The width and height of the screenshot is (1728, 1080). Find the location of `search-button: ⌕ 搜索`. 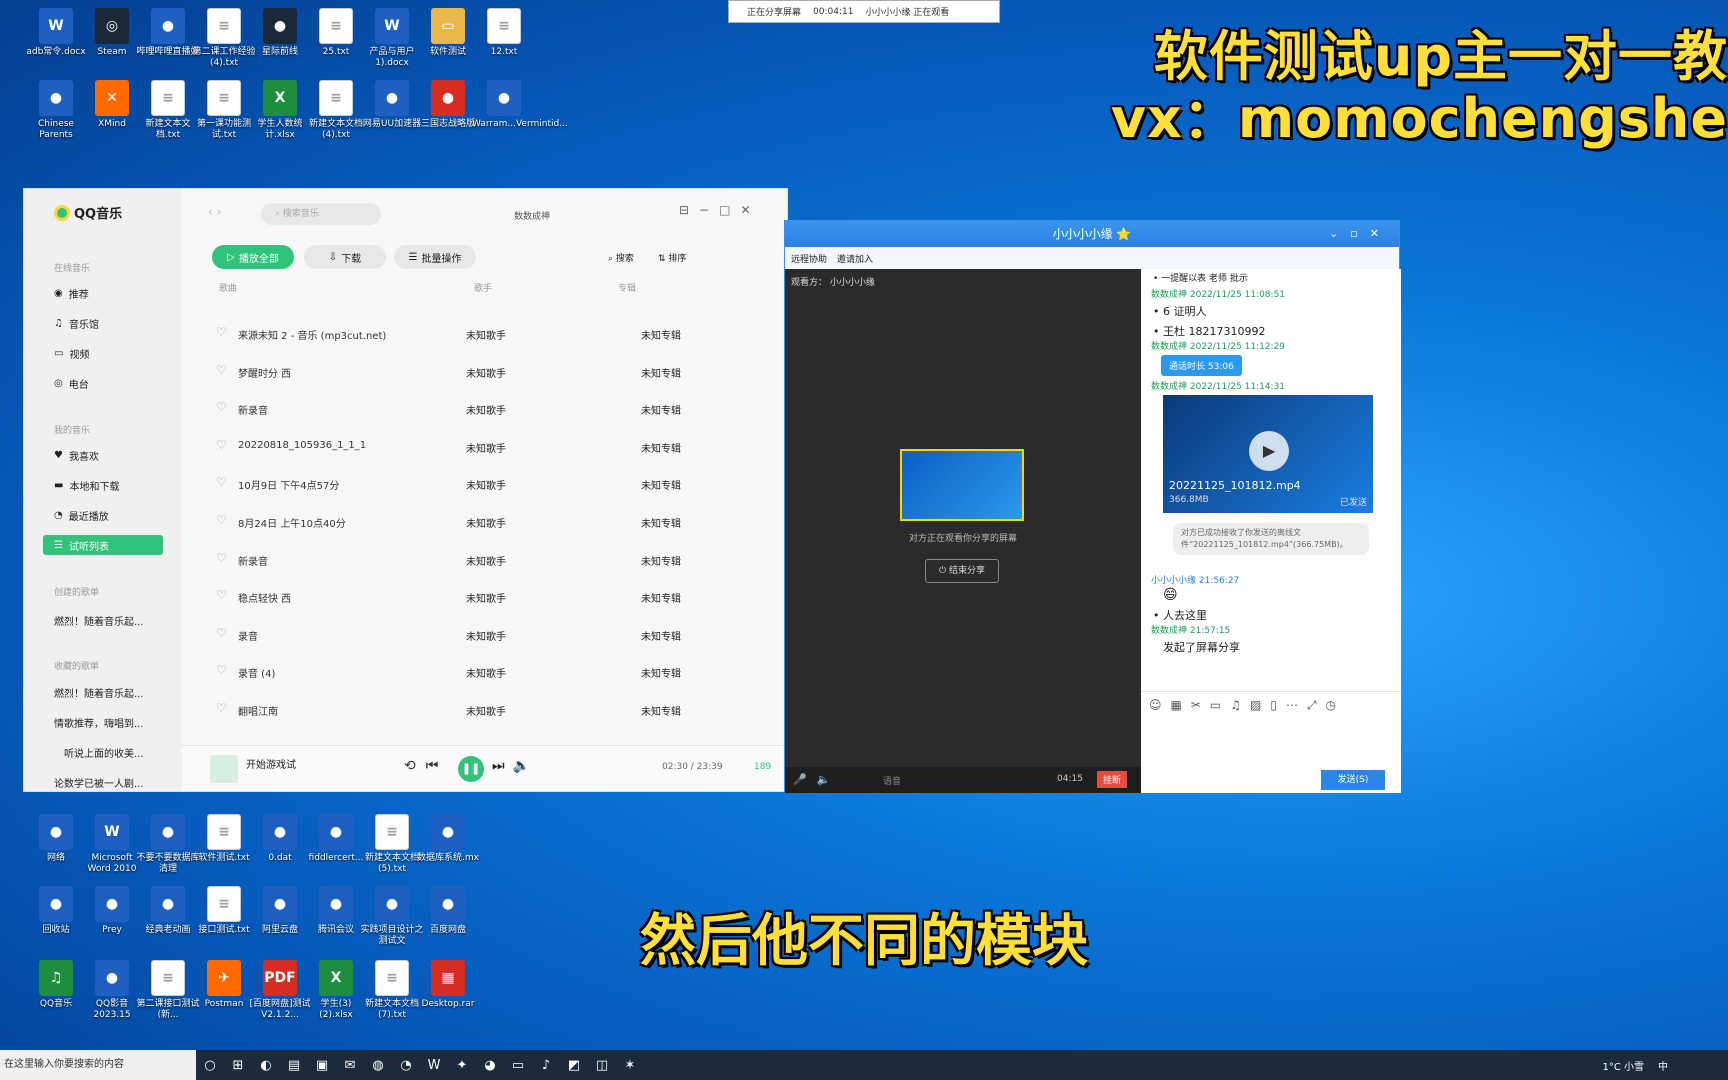

search-button: ⌕ 搜索 is located at coordinates (621, 257).